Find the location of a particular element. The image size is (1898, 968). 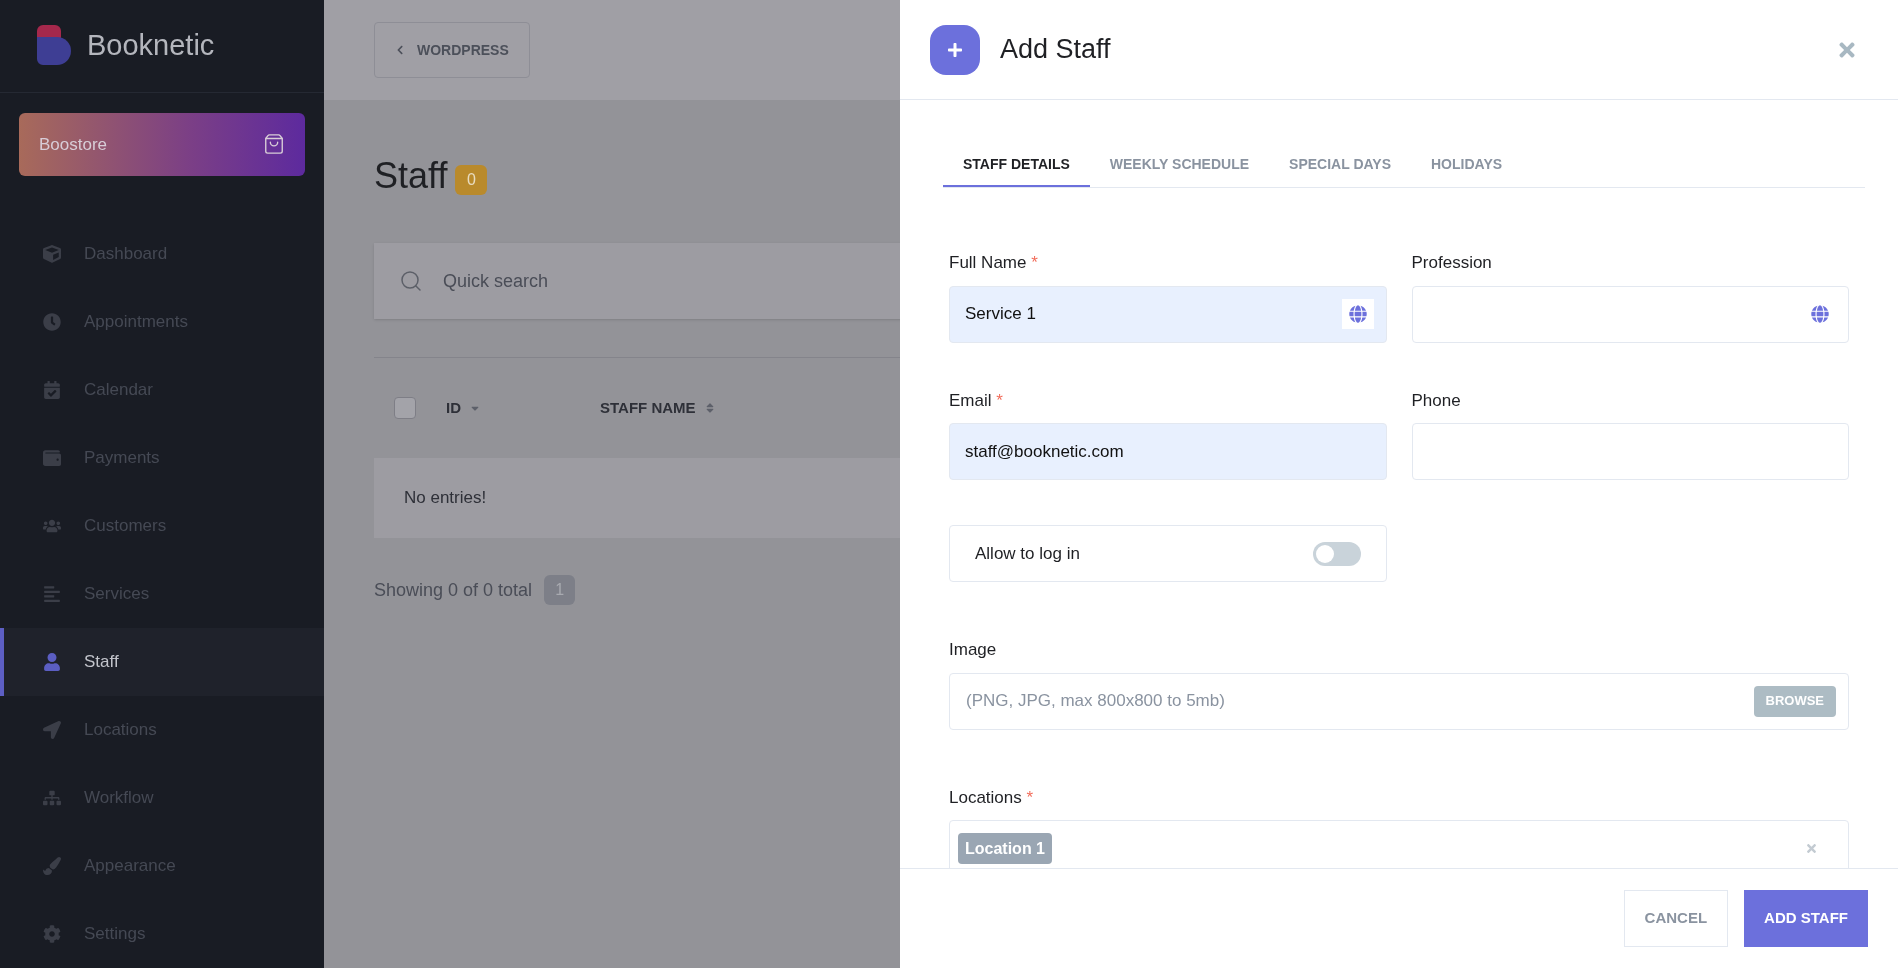

brush-icon is located at coordinates (52, 866).